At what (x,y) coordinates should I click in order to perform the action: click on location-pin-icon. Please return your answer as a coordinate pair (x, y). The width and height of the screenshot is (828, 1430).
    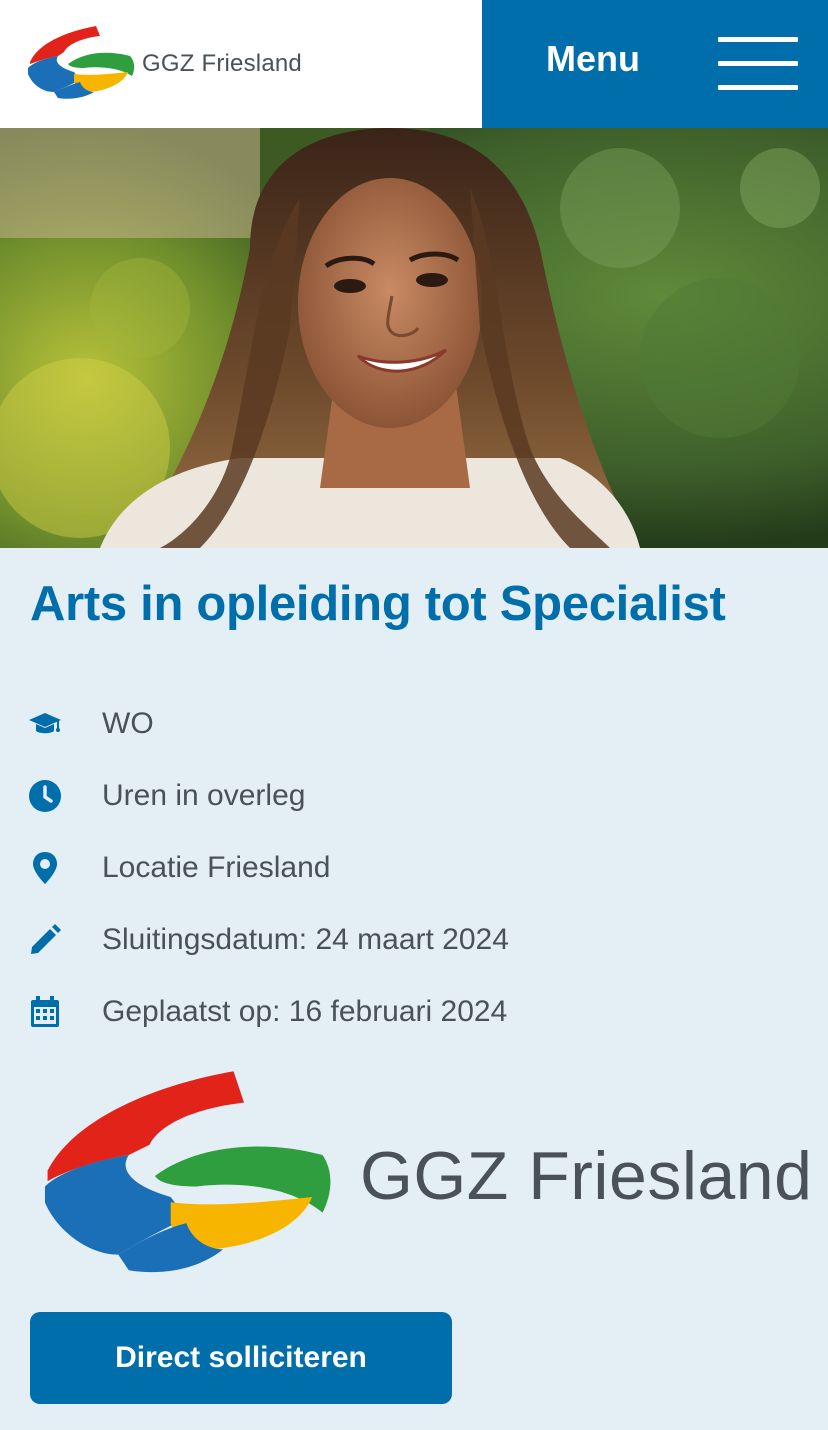
    Looking at the image, I should click on (45, 868).